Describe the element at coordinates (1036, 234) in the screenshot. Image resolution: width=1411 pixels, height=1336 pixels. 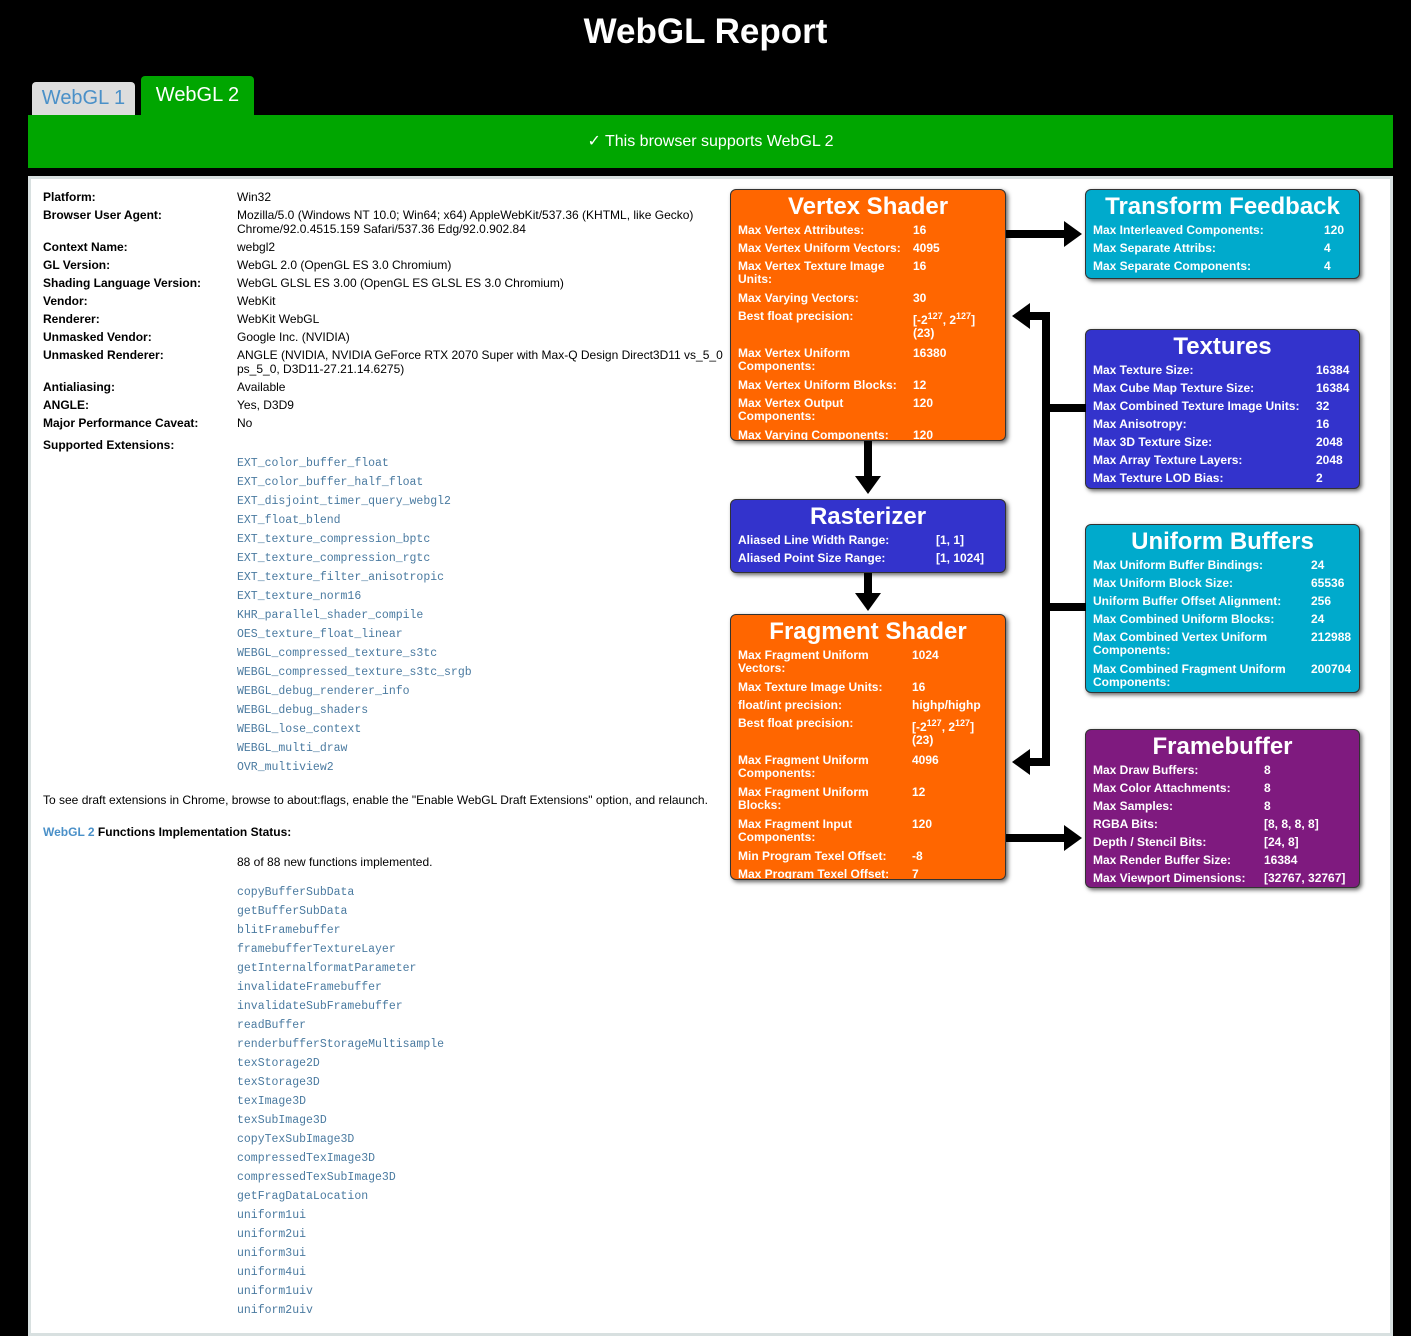
I see `arrow-vertex-to-tf` at that location.